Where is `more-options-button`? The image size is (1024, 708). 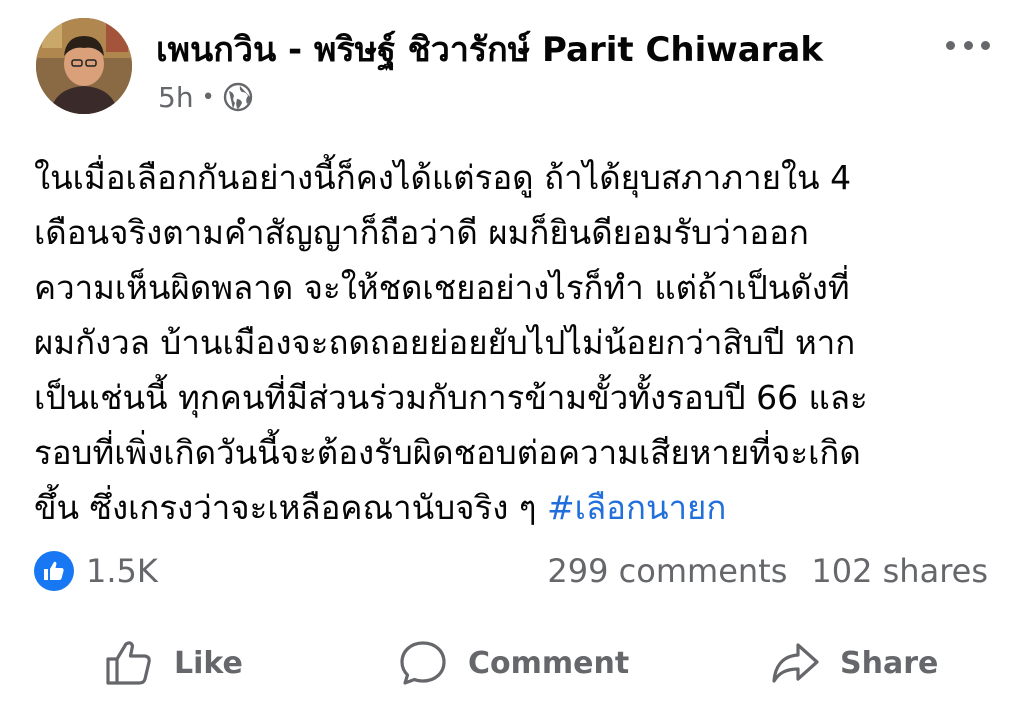
more-options-button is located at coordinates (968, 45).